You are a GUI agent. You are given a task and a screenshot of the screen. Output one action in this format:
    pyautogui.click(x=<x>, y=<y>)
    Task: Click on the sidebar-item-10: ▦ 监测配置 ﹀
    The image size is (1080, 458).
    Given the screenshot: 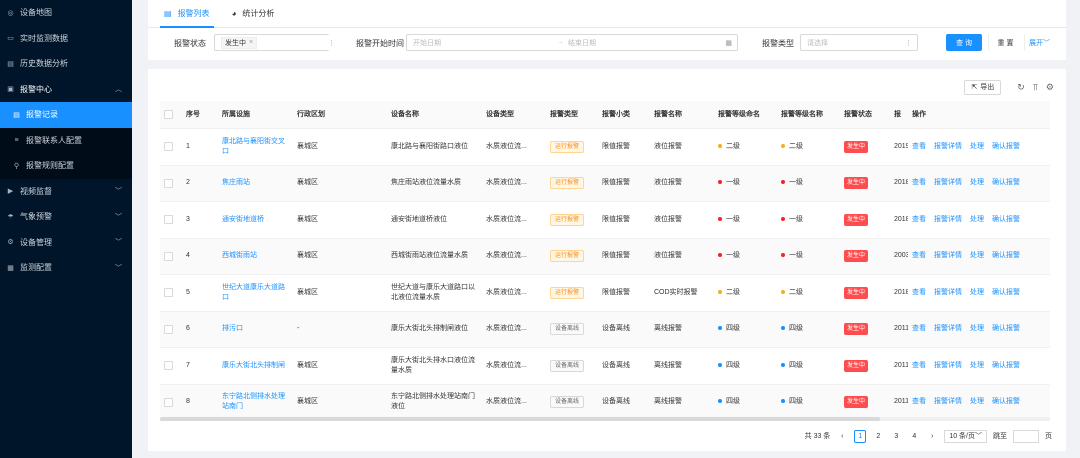 What is the action you would take?
    pyautogui.click(x=66, y=268)
    